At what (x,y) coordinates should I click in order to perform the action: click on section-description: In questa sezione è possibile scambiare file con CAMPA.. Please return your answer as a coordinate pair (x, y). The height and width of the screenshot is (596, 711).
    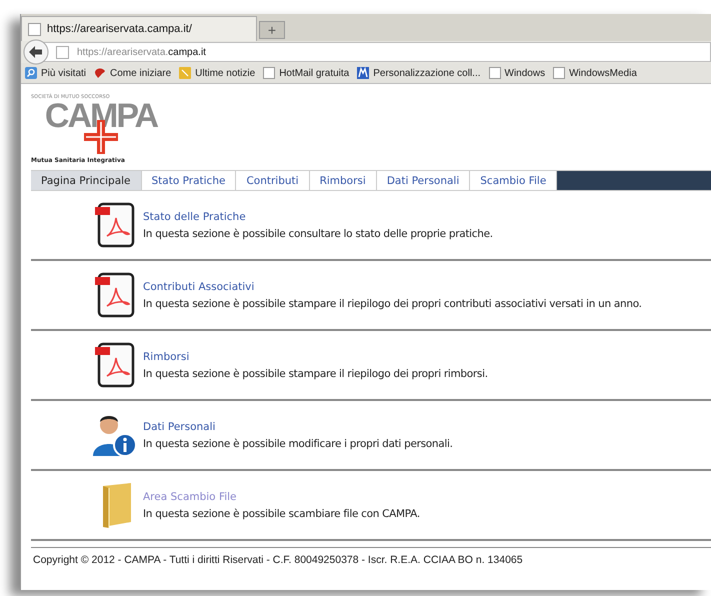
    Looking at the image, I should click on (281, 514).